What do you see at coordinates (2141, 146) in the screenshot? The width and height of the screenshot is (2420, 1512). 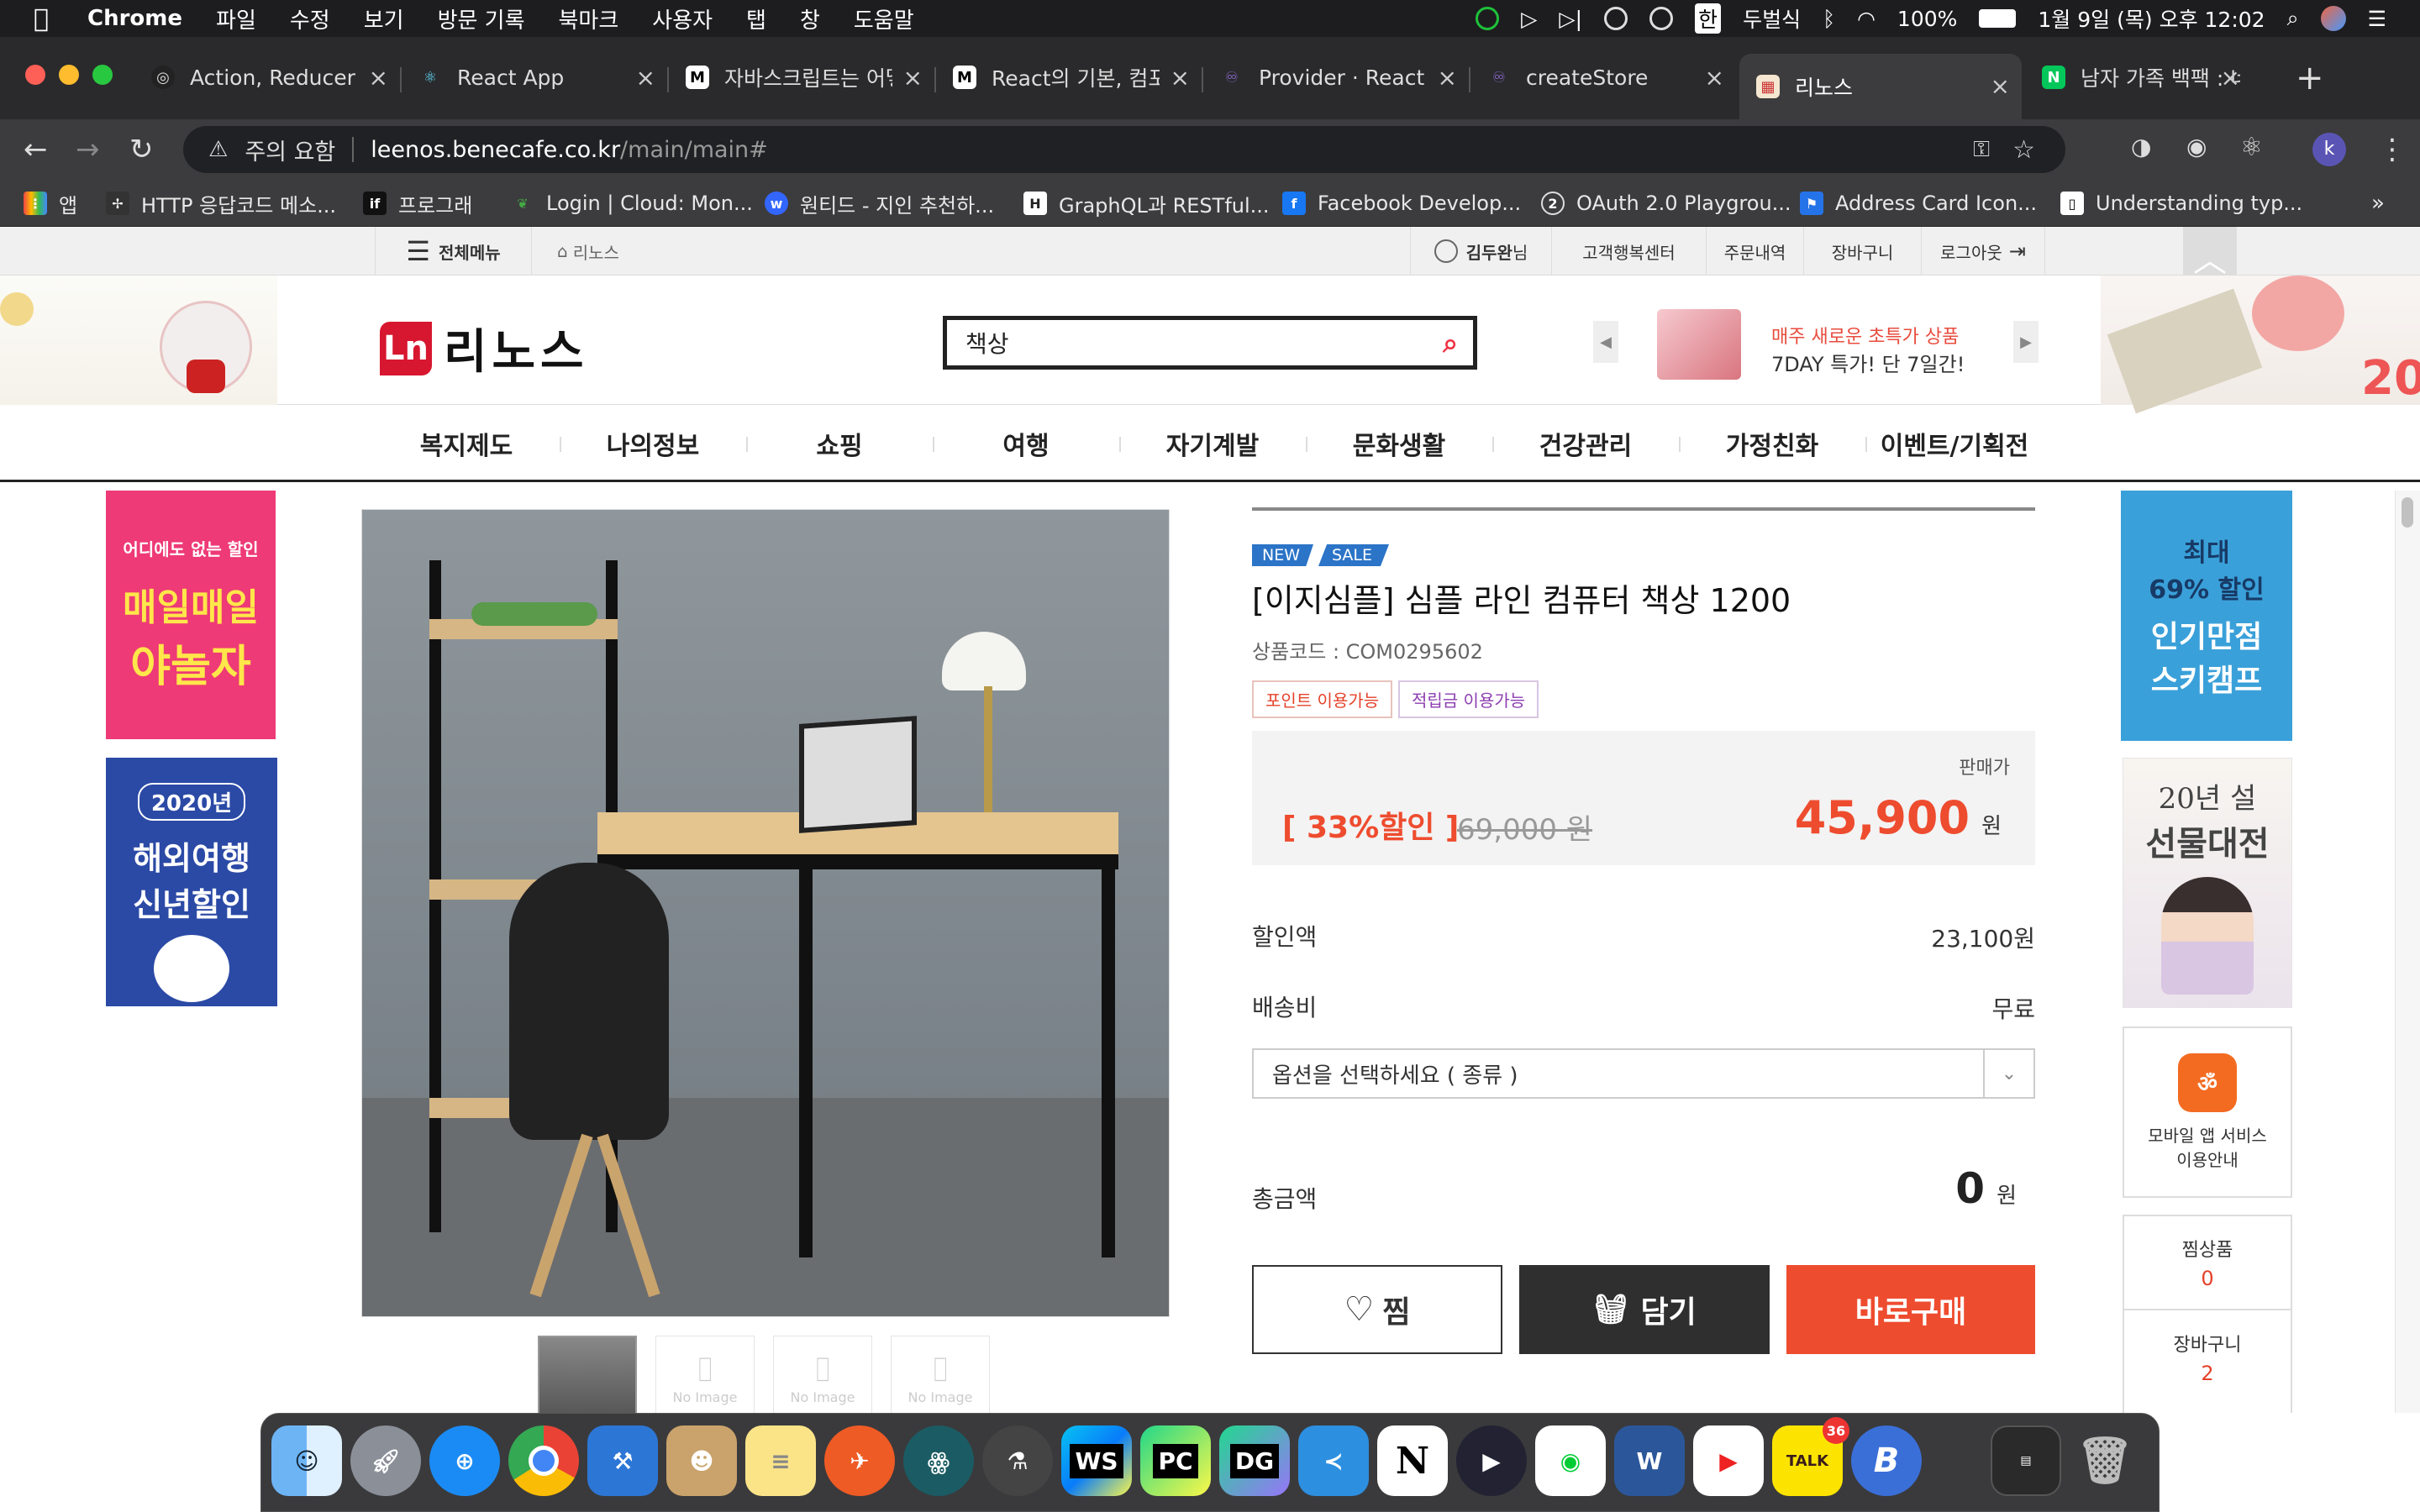 I see `extension-1-icon: ◑` at bounding box center [2141, 146].